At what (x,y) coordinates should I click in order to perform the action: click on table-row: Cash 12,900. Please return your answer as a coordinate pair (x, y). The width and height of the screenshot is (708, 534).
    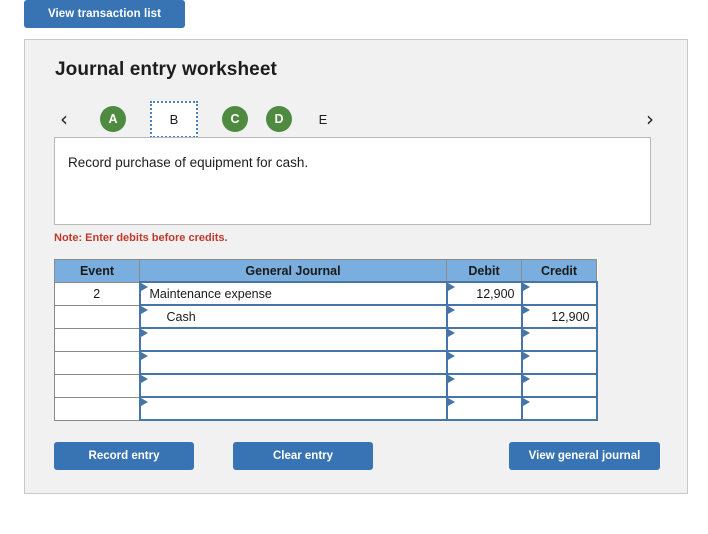
    Looking at the image, I should click on (326, 316).